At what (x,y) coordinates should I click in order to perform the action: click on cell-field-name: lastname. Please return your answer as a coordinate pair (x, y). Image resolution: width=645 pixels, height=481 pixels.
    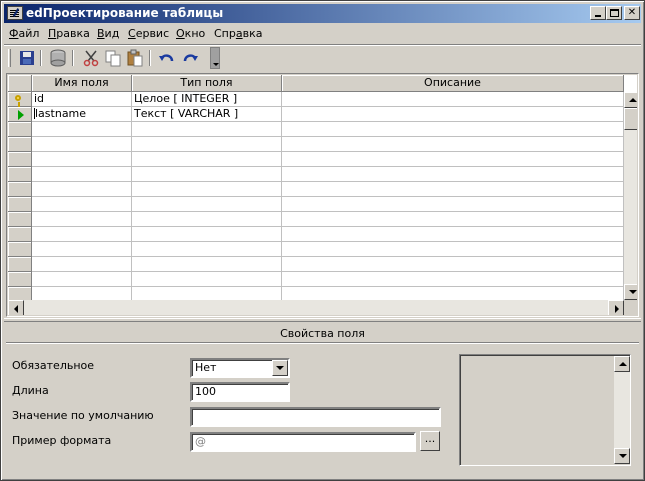
    Looking at the image, I should click on (82, 114).